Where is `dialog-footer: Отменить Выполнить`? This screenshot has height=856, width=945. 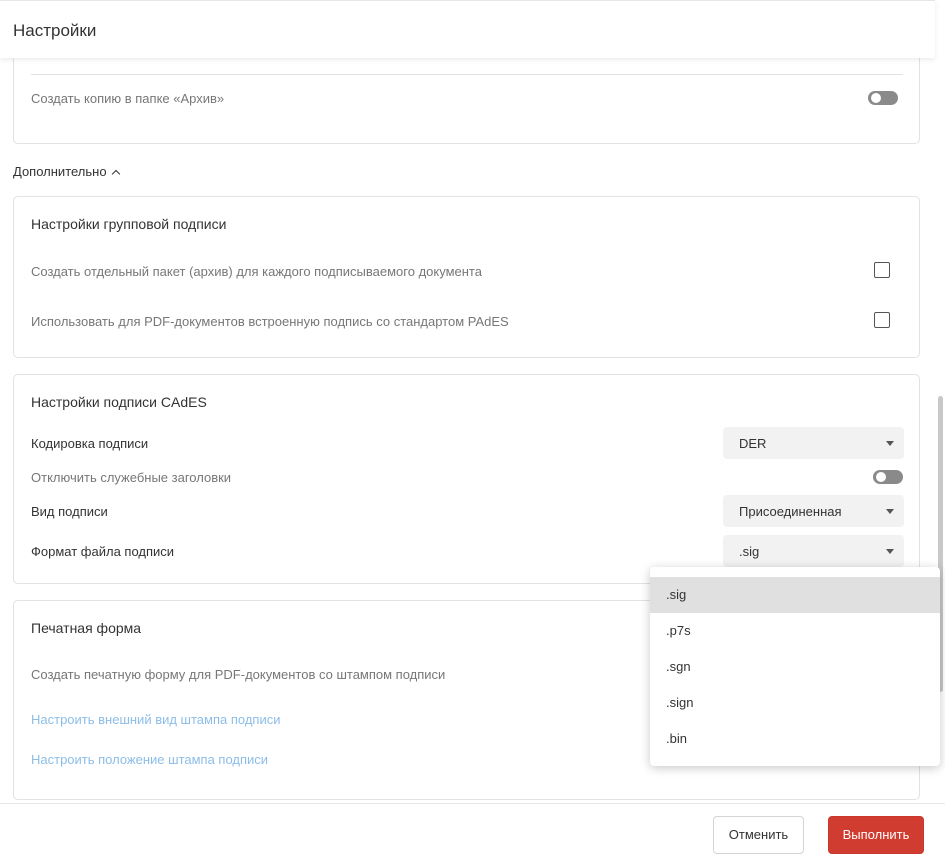
dialog-footer: Отменить Выполнить is located at coordinates (472, 829).